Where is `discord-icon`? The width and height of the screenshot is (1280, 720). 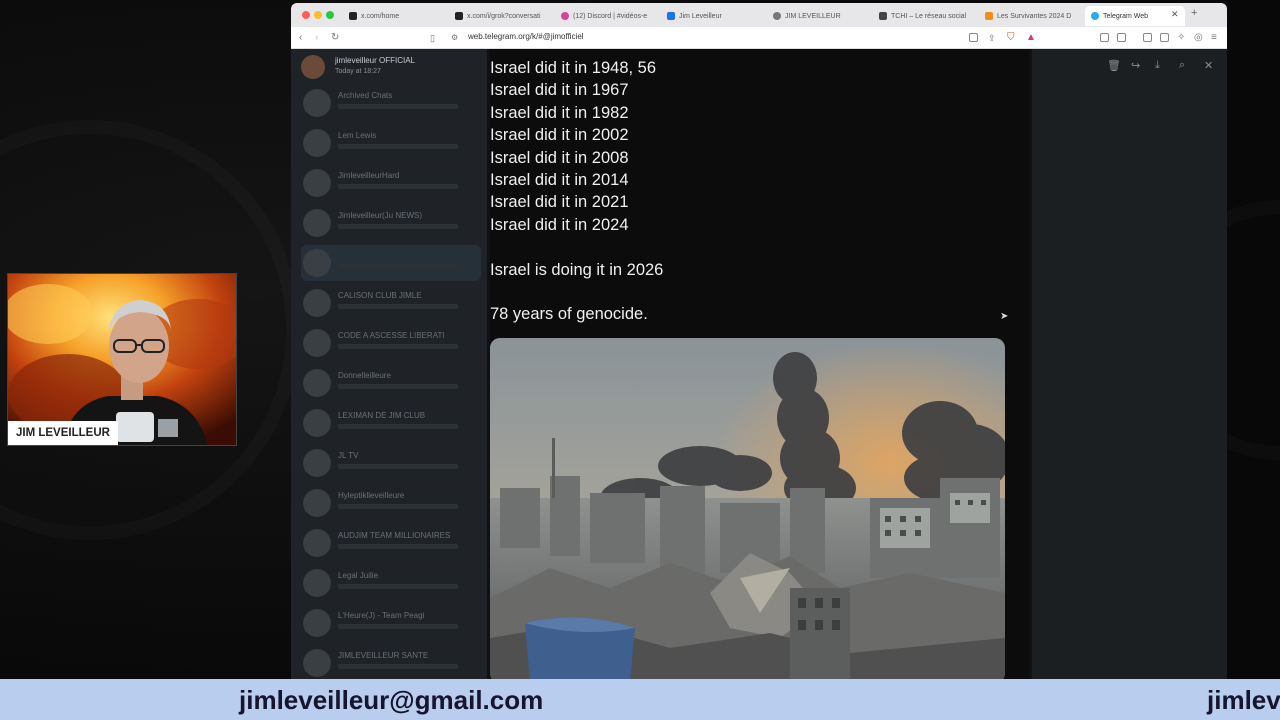
discord-icon is located at coordinates (565, 16).